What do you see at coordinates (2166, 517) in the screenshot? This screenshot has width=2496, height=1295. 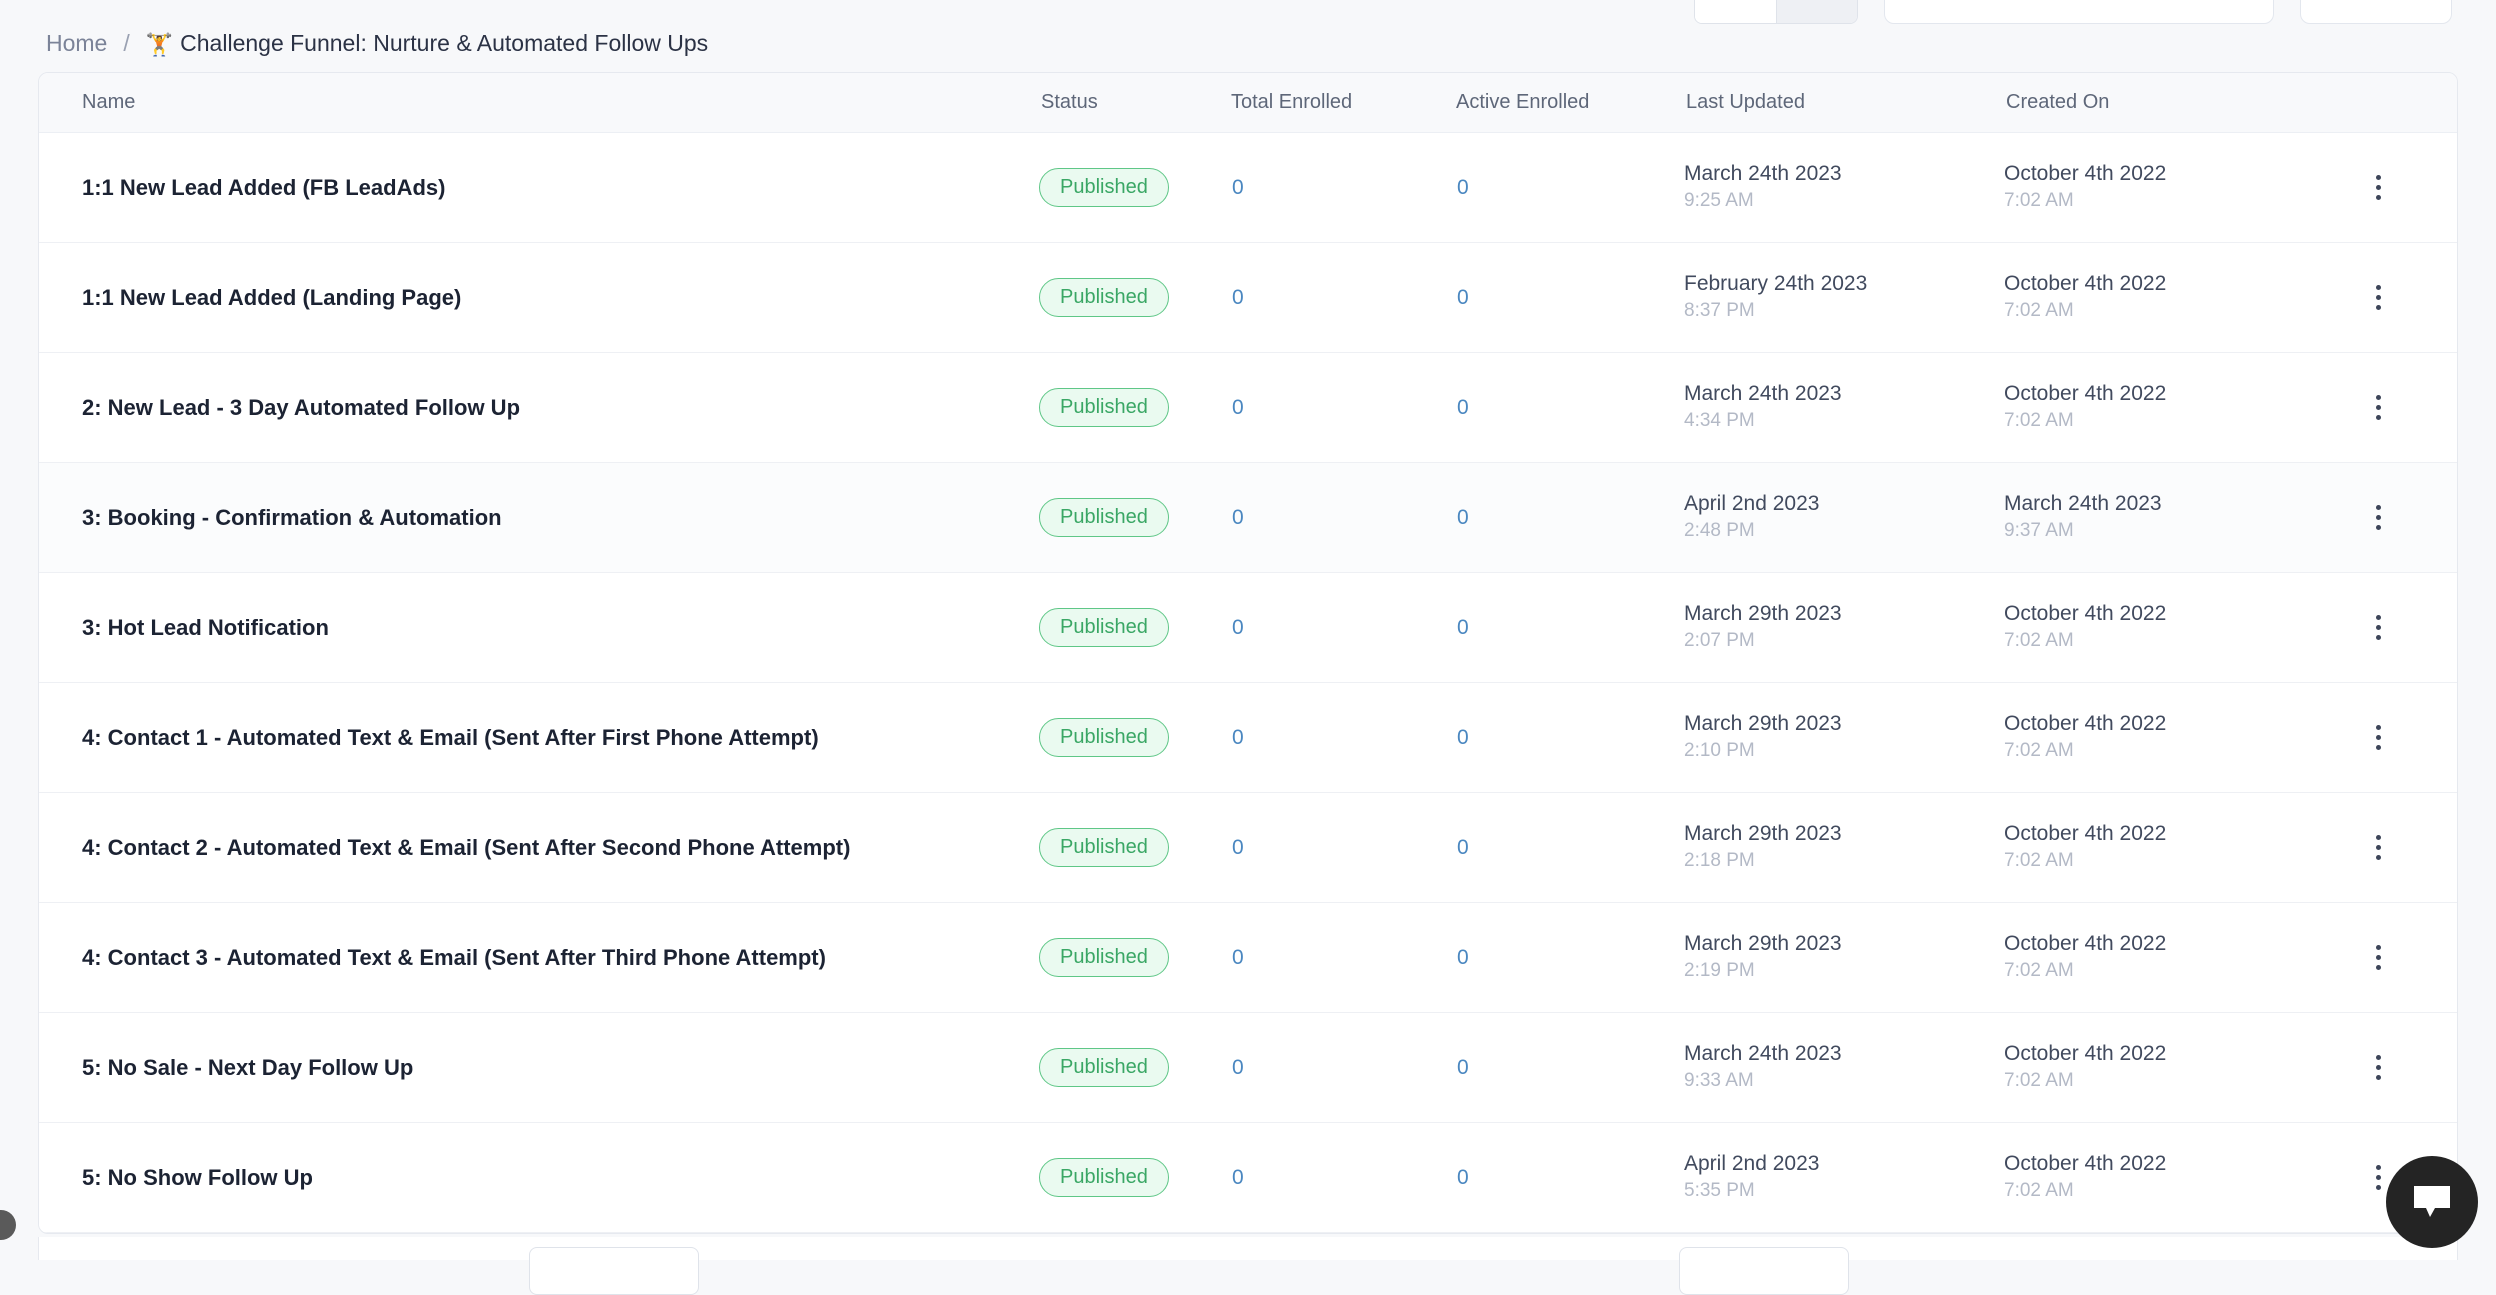 I see `row-created-on: March 24th 20239:37 AM` at bounding box center [2166, 517].